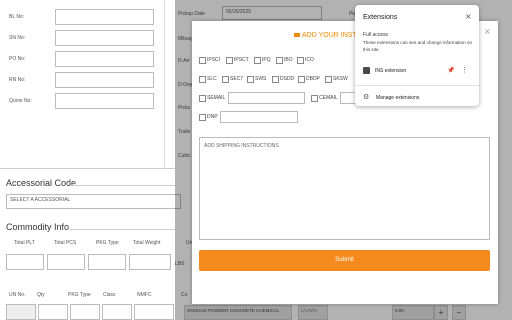  What do you see at coordinates (266, 60) in the screenshot?
I see `checkbox-ipq-label: IPQ` at bounding box center [266, 60].